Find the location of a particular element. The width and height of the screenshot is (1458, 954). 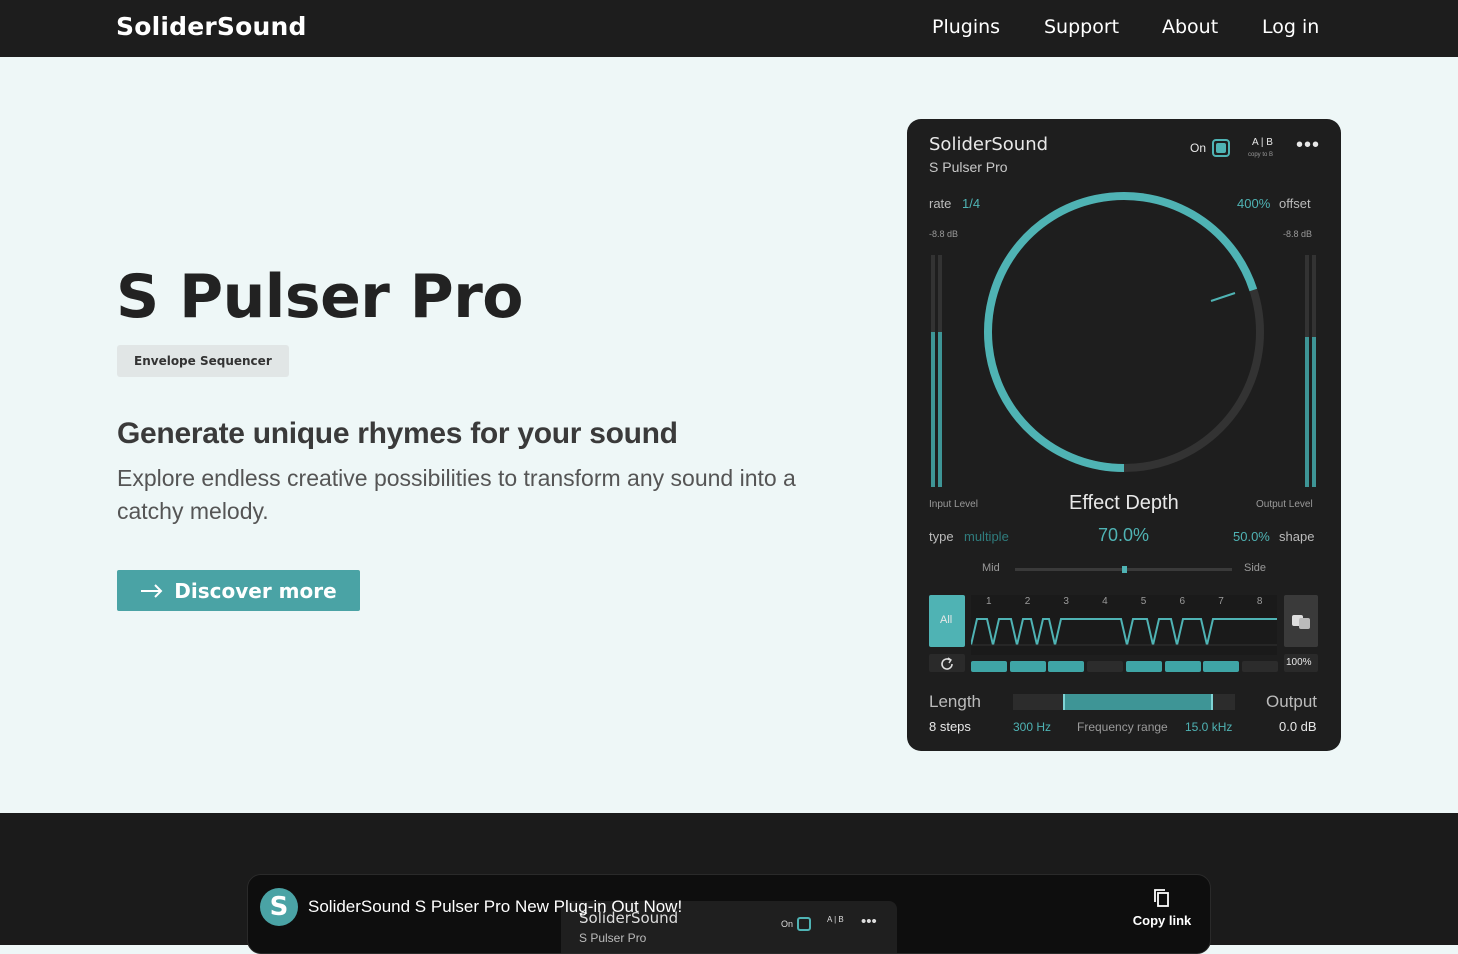

length-value: 8 steps is located at coordinates (950, 726).